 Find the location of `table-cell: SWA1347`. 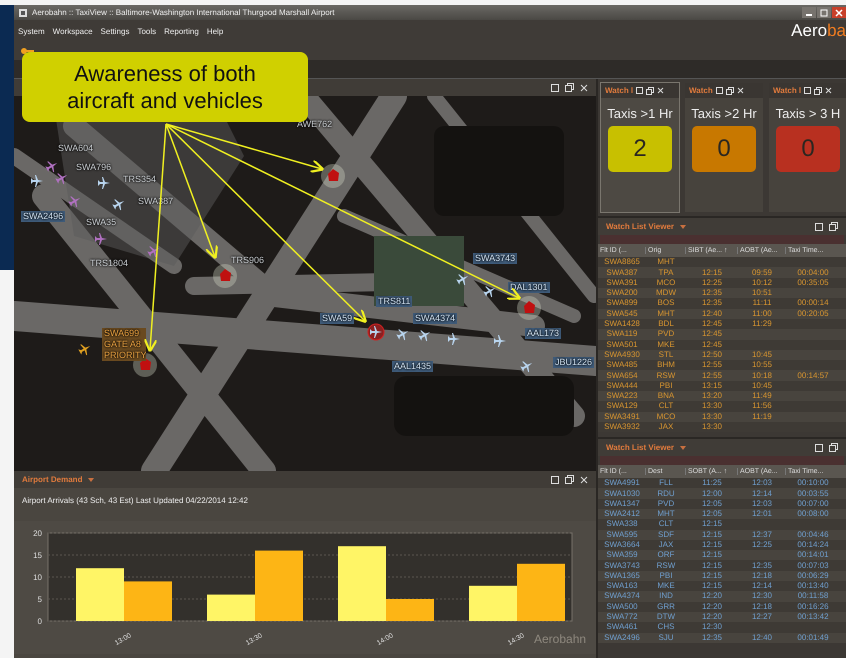

table-cell: SWA1347 is located at coordinates (622, 503).